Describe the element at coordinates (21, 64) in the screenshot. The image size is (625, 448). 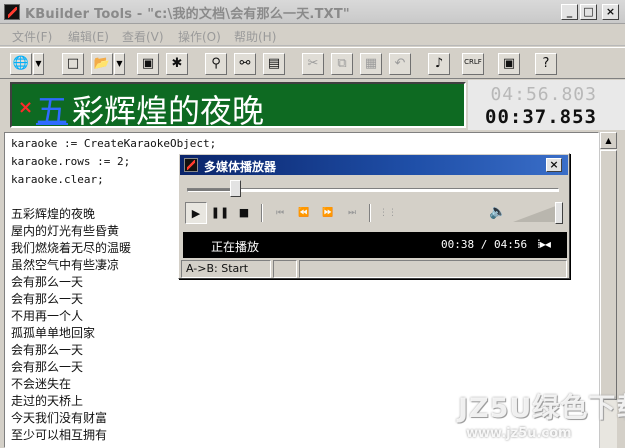
I see `globe-icon: 🌐` at that location.